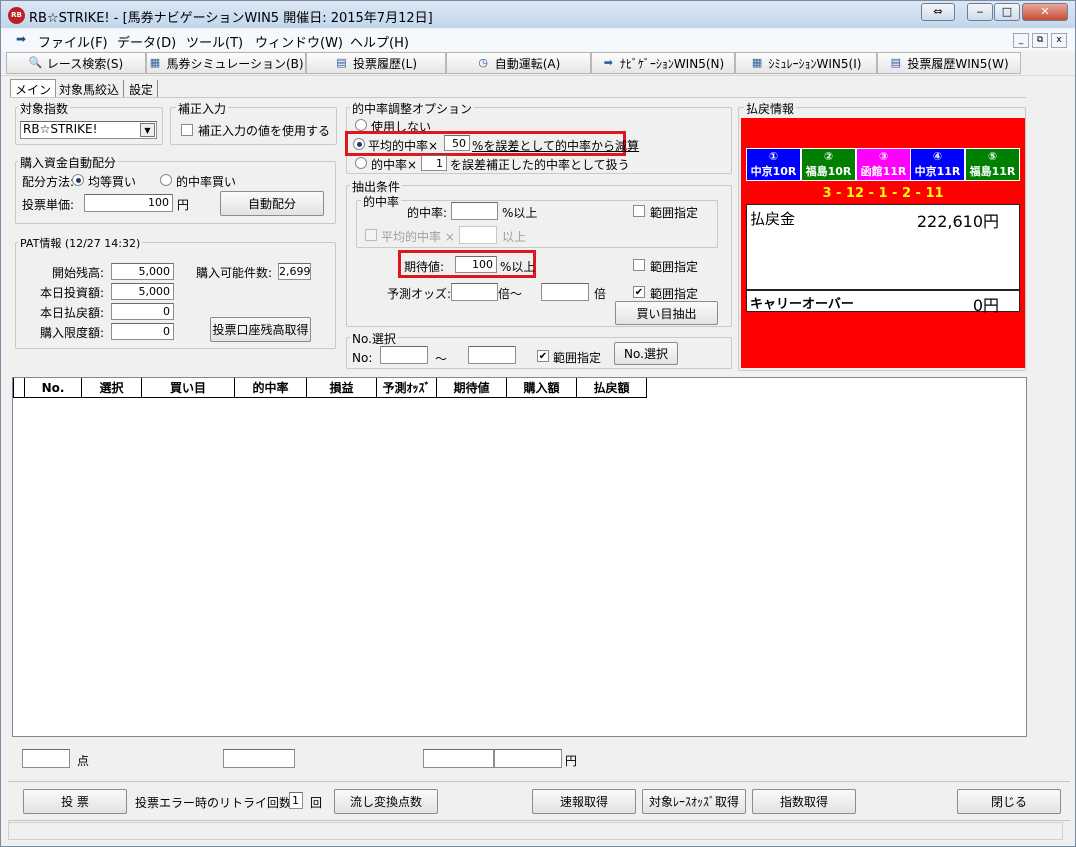  What do you see at coordinates (520, 213) in the screenshot?
I see `hit-rate-suffix: %以上` at bounding box center [520, 213].